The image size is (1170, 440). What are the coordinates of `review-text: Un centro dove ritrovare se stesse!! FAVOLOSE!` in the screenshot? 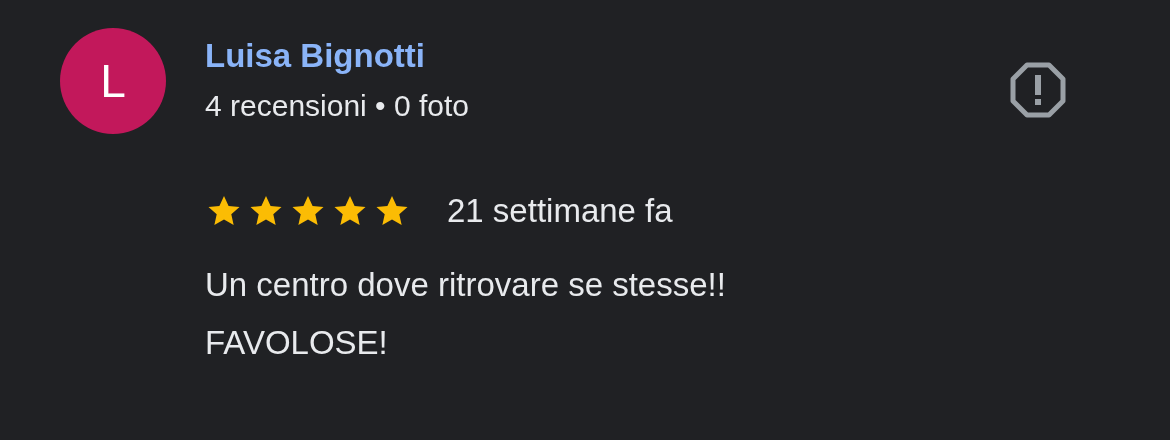 It's located at (466, 314).